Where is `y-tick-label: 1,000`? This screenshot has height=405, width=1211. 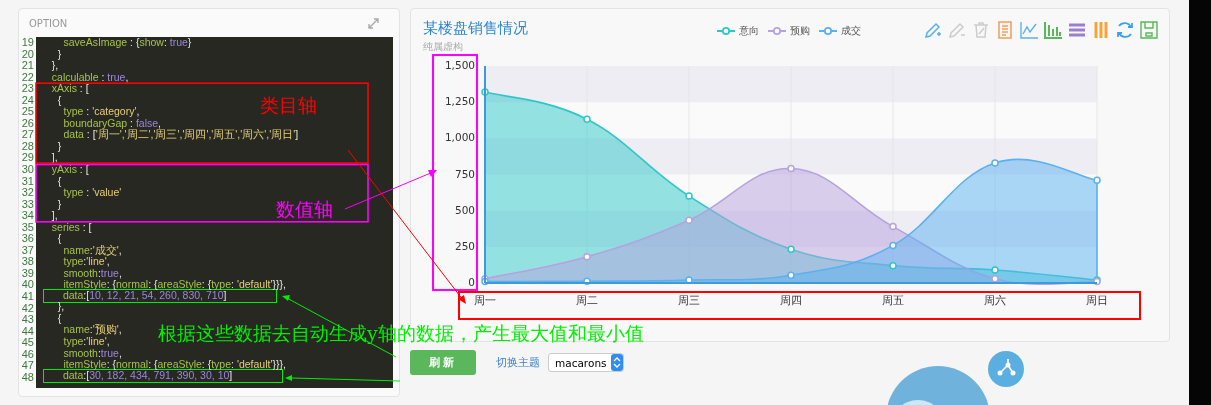 y-tick-label: 1,000 is located at coordinates (459, 137).